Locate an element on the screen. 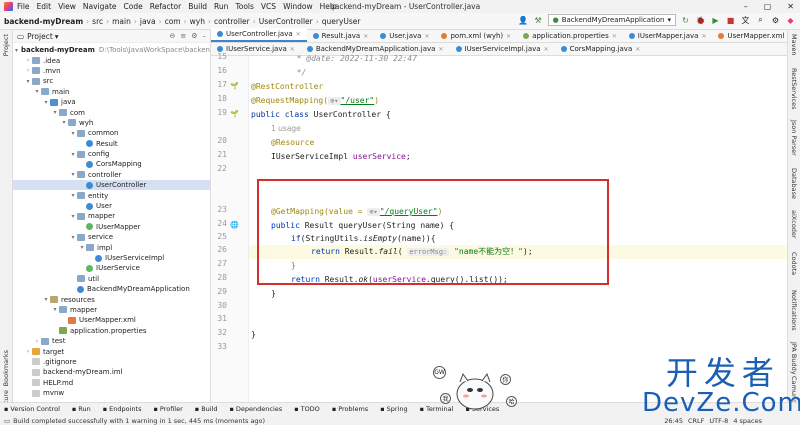  maximize-icon: ▢ is located at coordinates (768, 6).